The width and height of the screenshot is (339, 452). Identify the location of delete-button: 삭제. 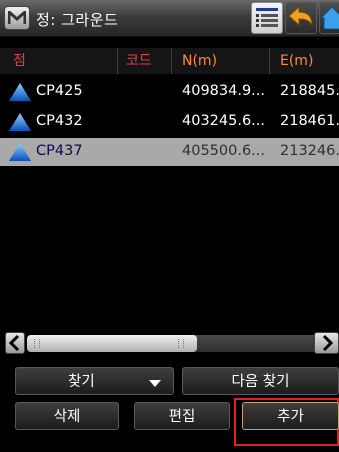
(67, 416).